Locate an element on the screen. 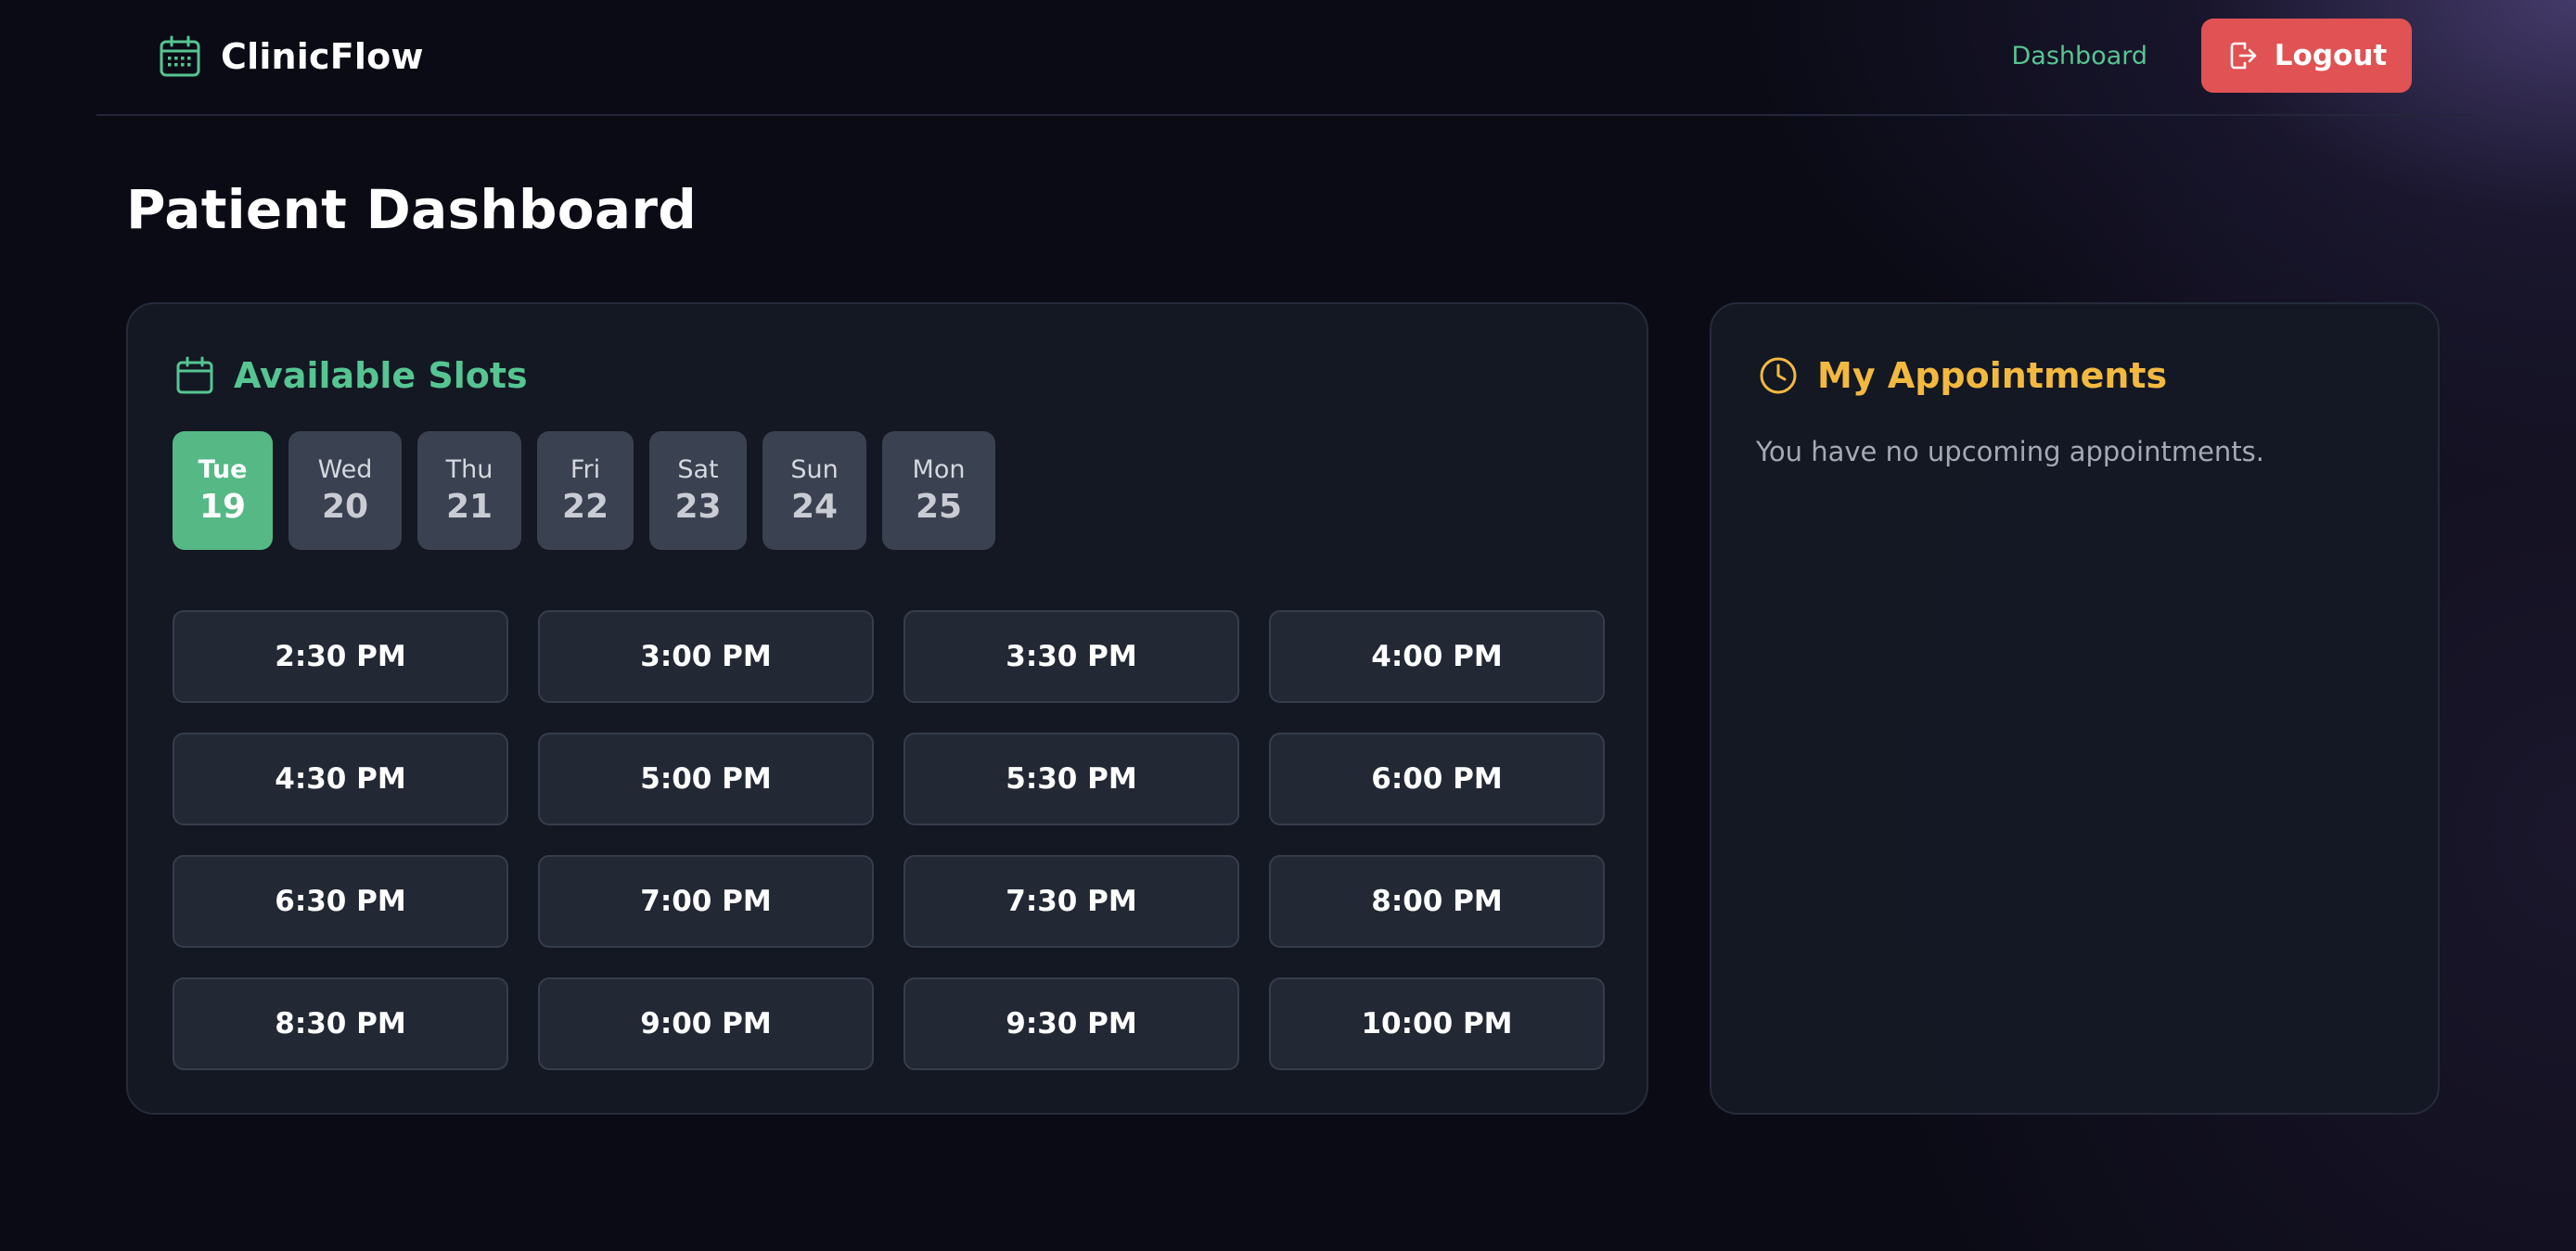  brand: ClinicFlow is located at coordinates (291, 57).